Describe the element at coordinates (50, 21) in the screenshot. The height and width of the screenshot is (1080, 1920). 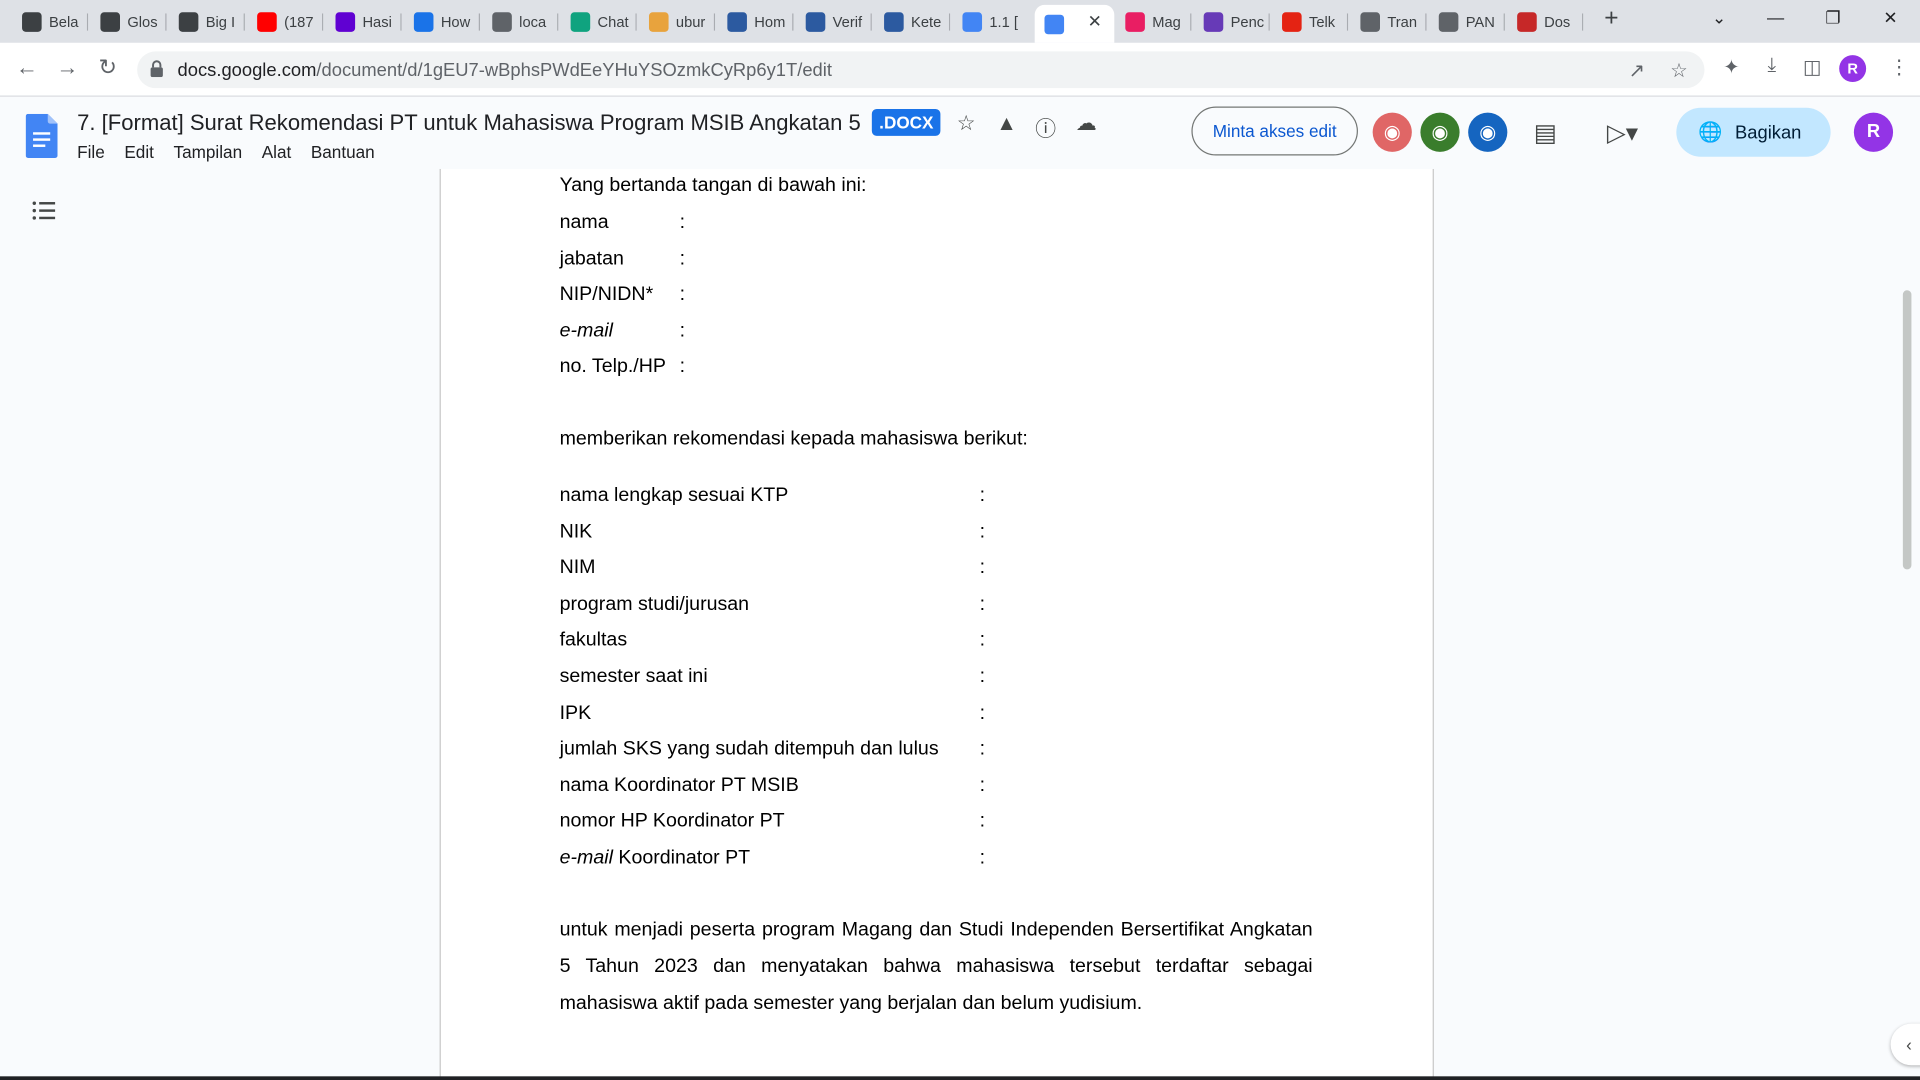
I see `browser-tab: Bela` at that location.